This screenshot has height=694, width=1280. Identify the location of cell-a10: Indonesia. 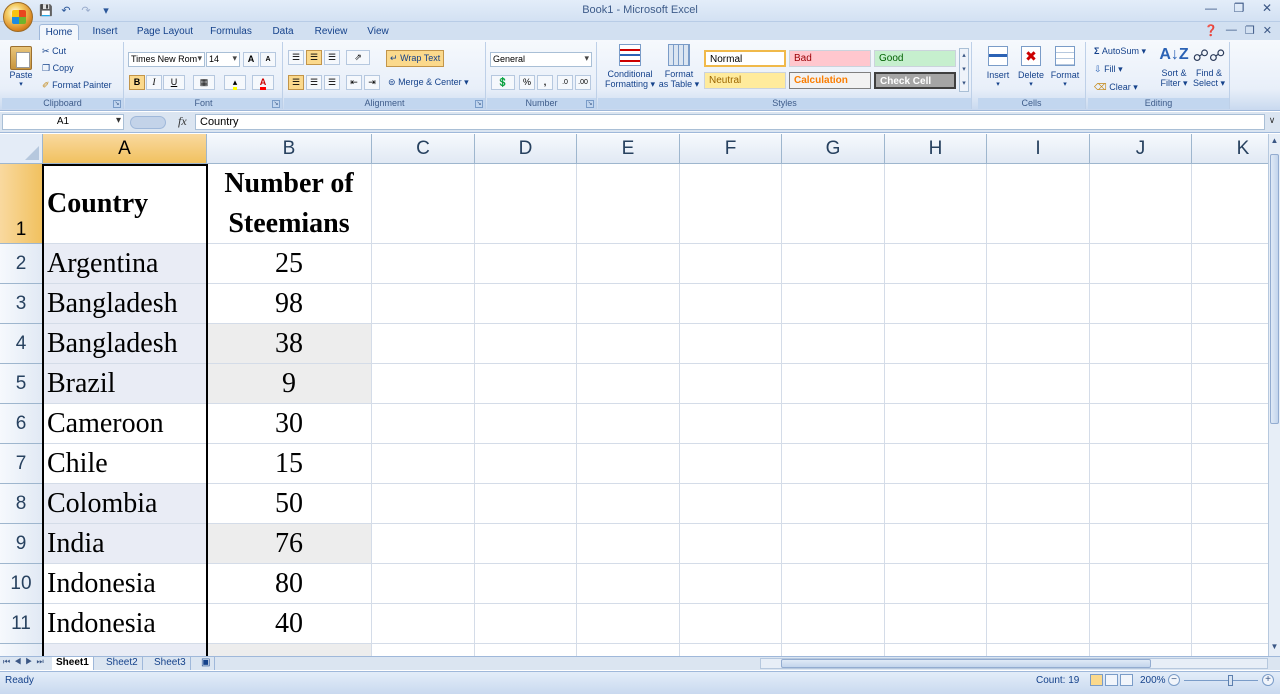
(125, 584).